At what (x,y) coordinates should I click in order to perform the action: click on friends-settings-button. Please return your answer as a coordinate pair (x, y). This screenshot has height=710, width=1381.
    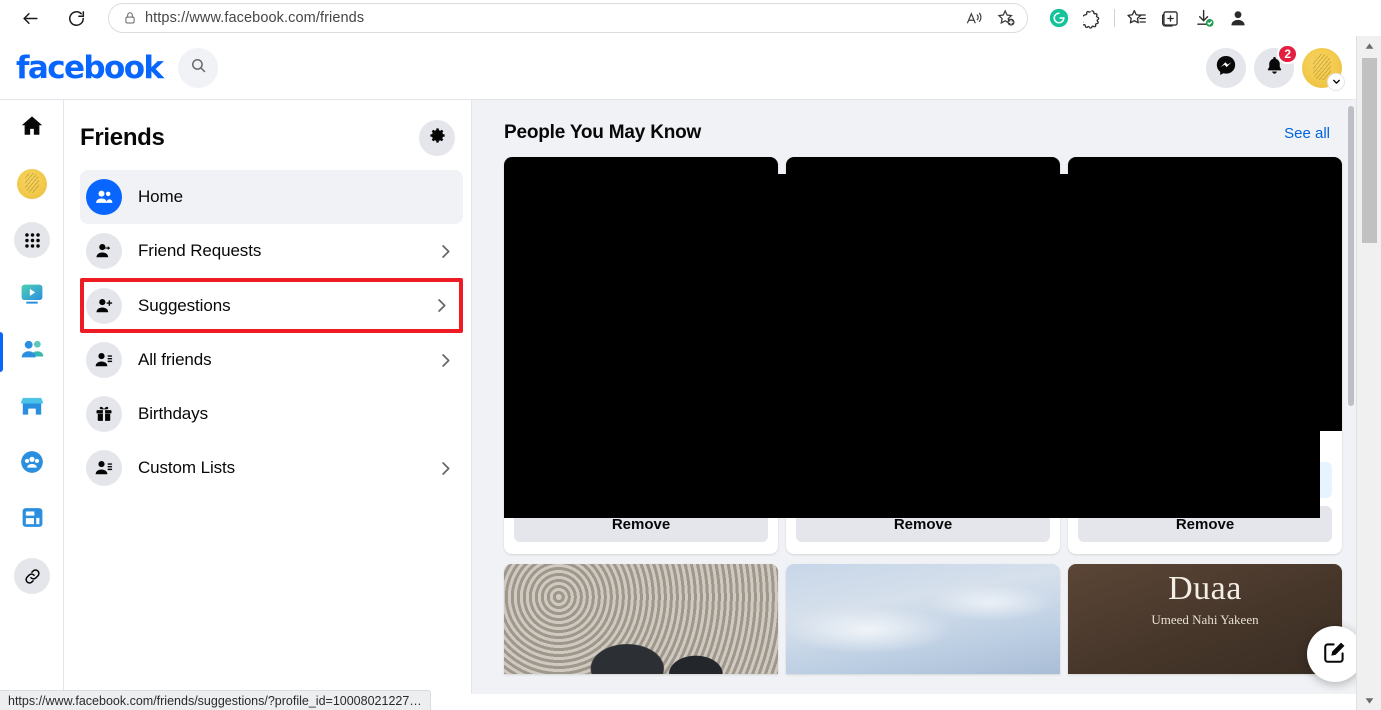
    Looking at the image, I should click on (437, 138).